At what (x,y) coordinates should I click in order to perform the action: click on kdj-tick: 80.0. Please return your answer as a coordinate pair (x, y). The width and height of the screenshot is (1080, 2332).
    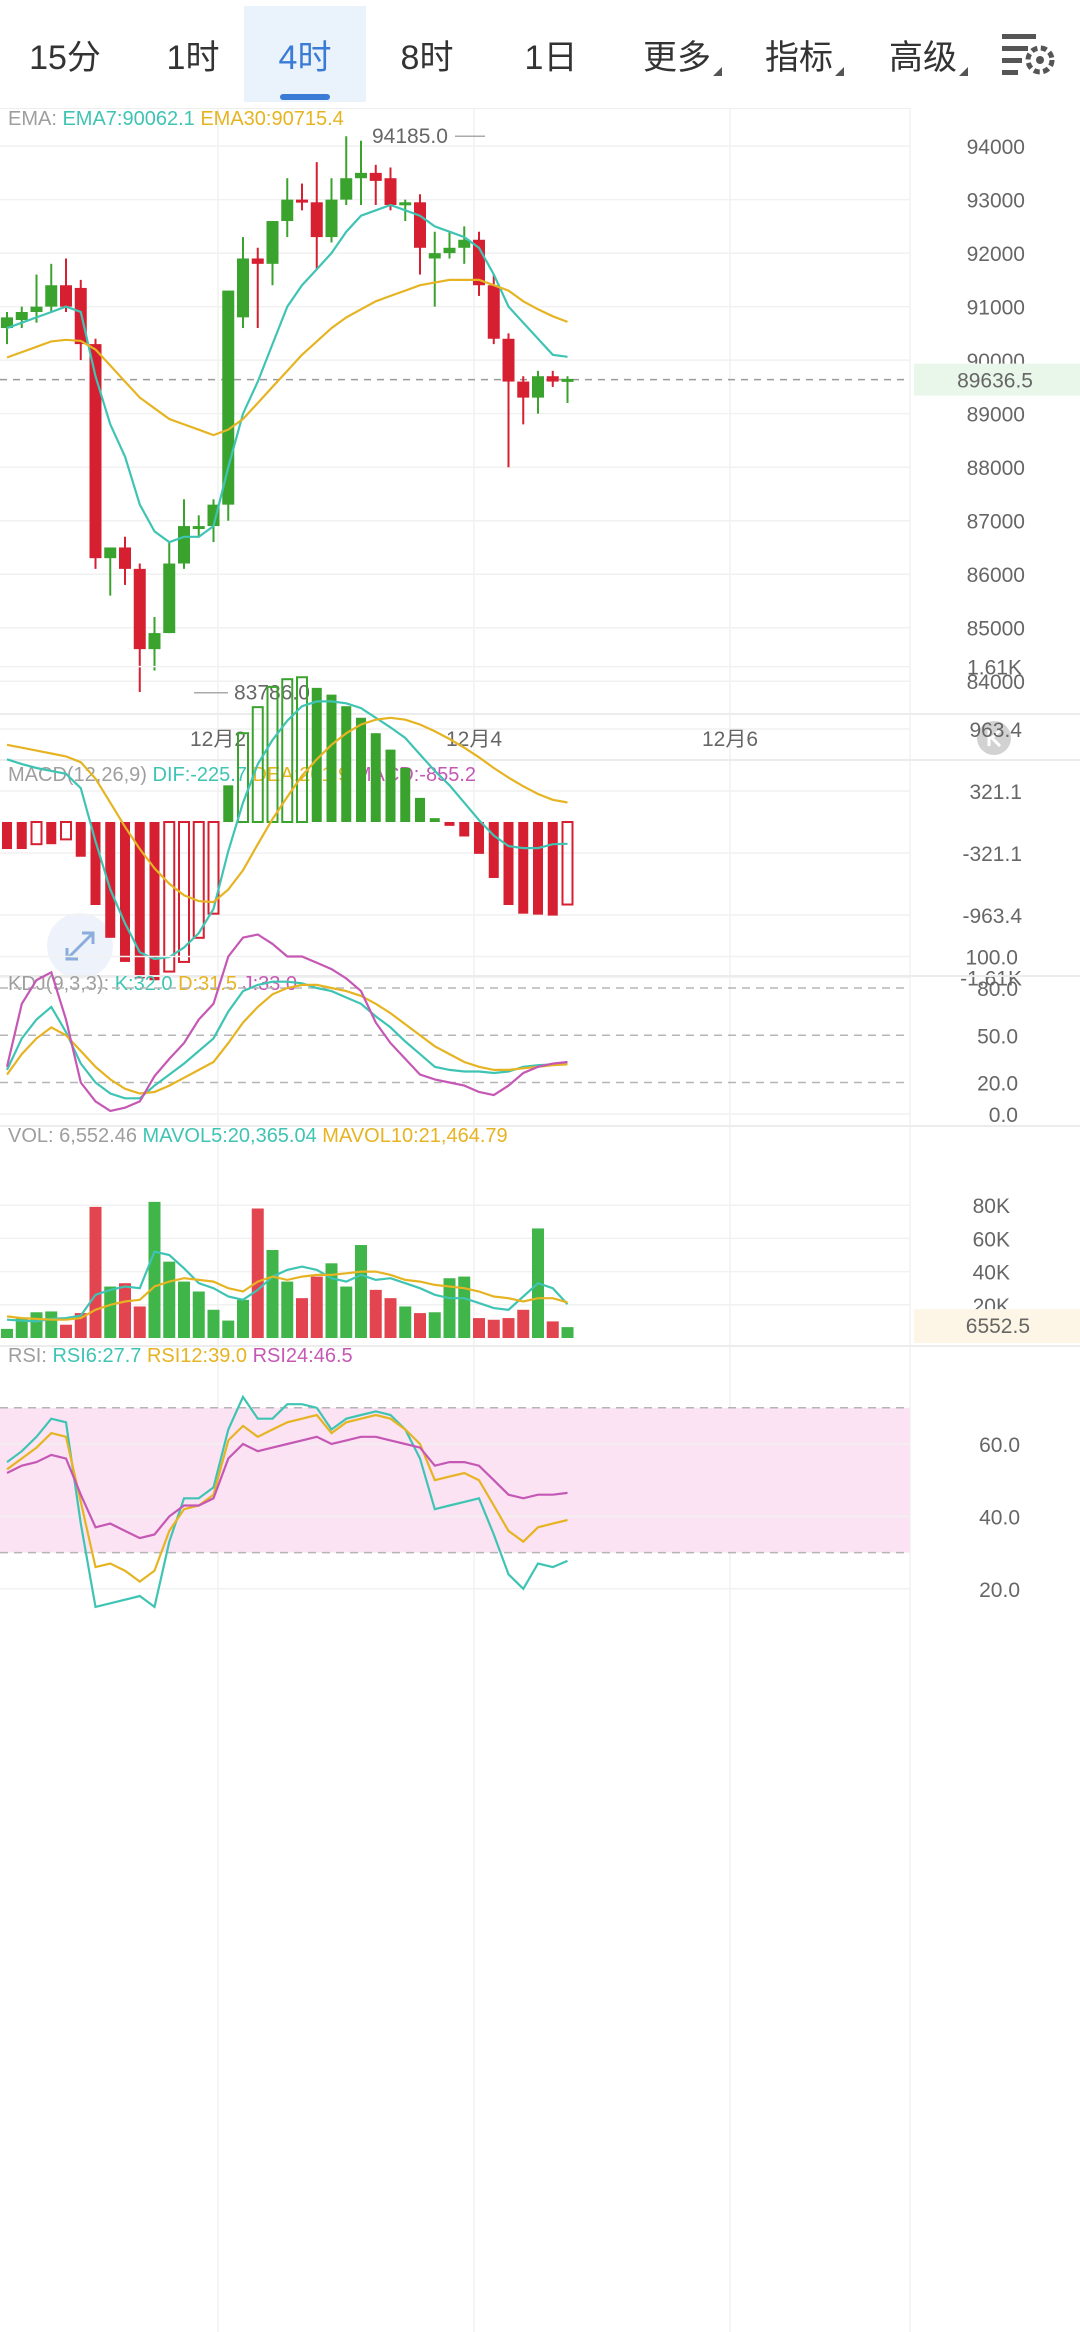
    Looking at the image, I should click on (997, 989).